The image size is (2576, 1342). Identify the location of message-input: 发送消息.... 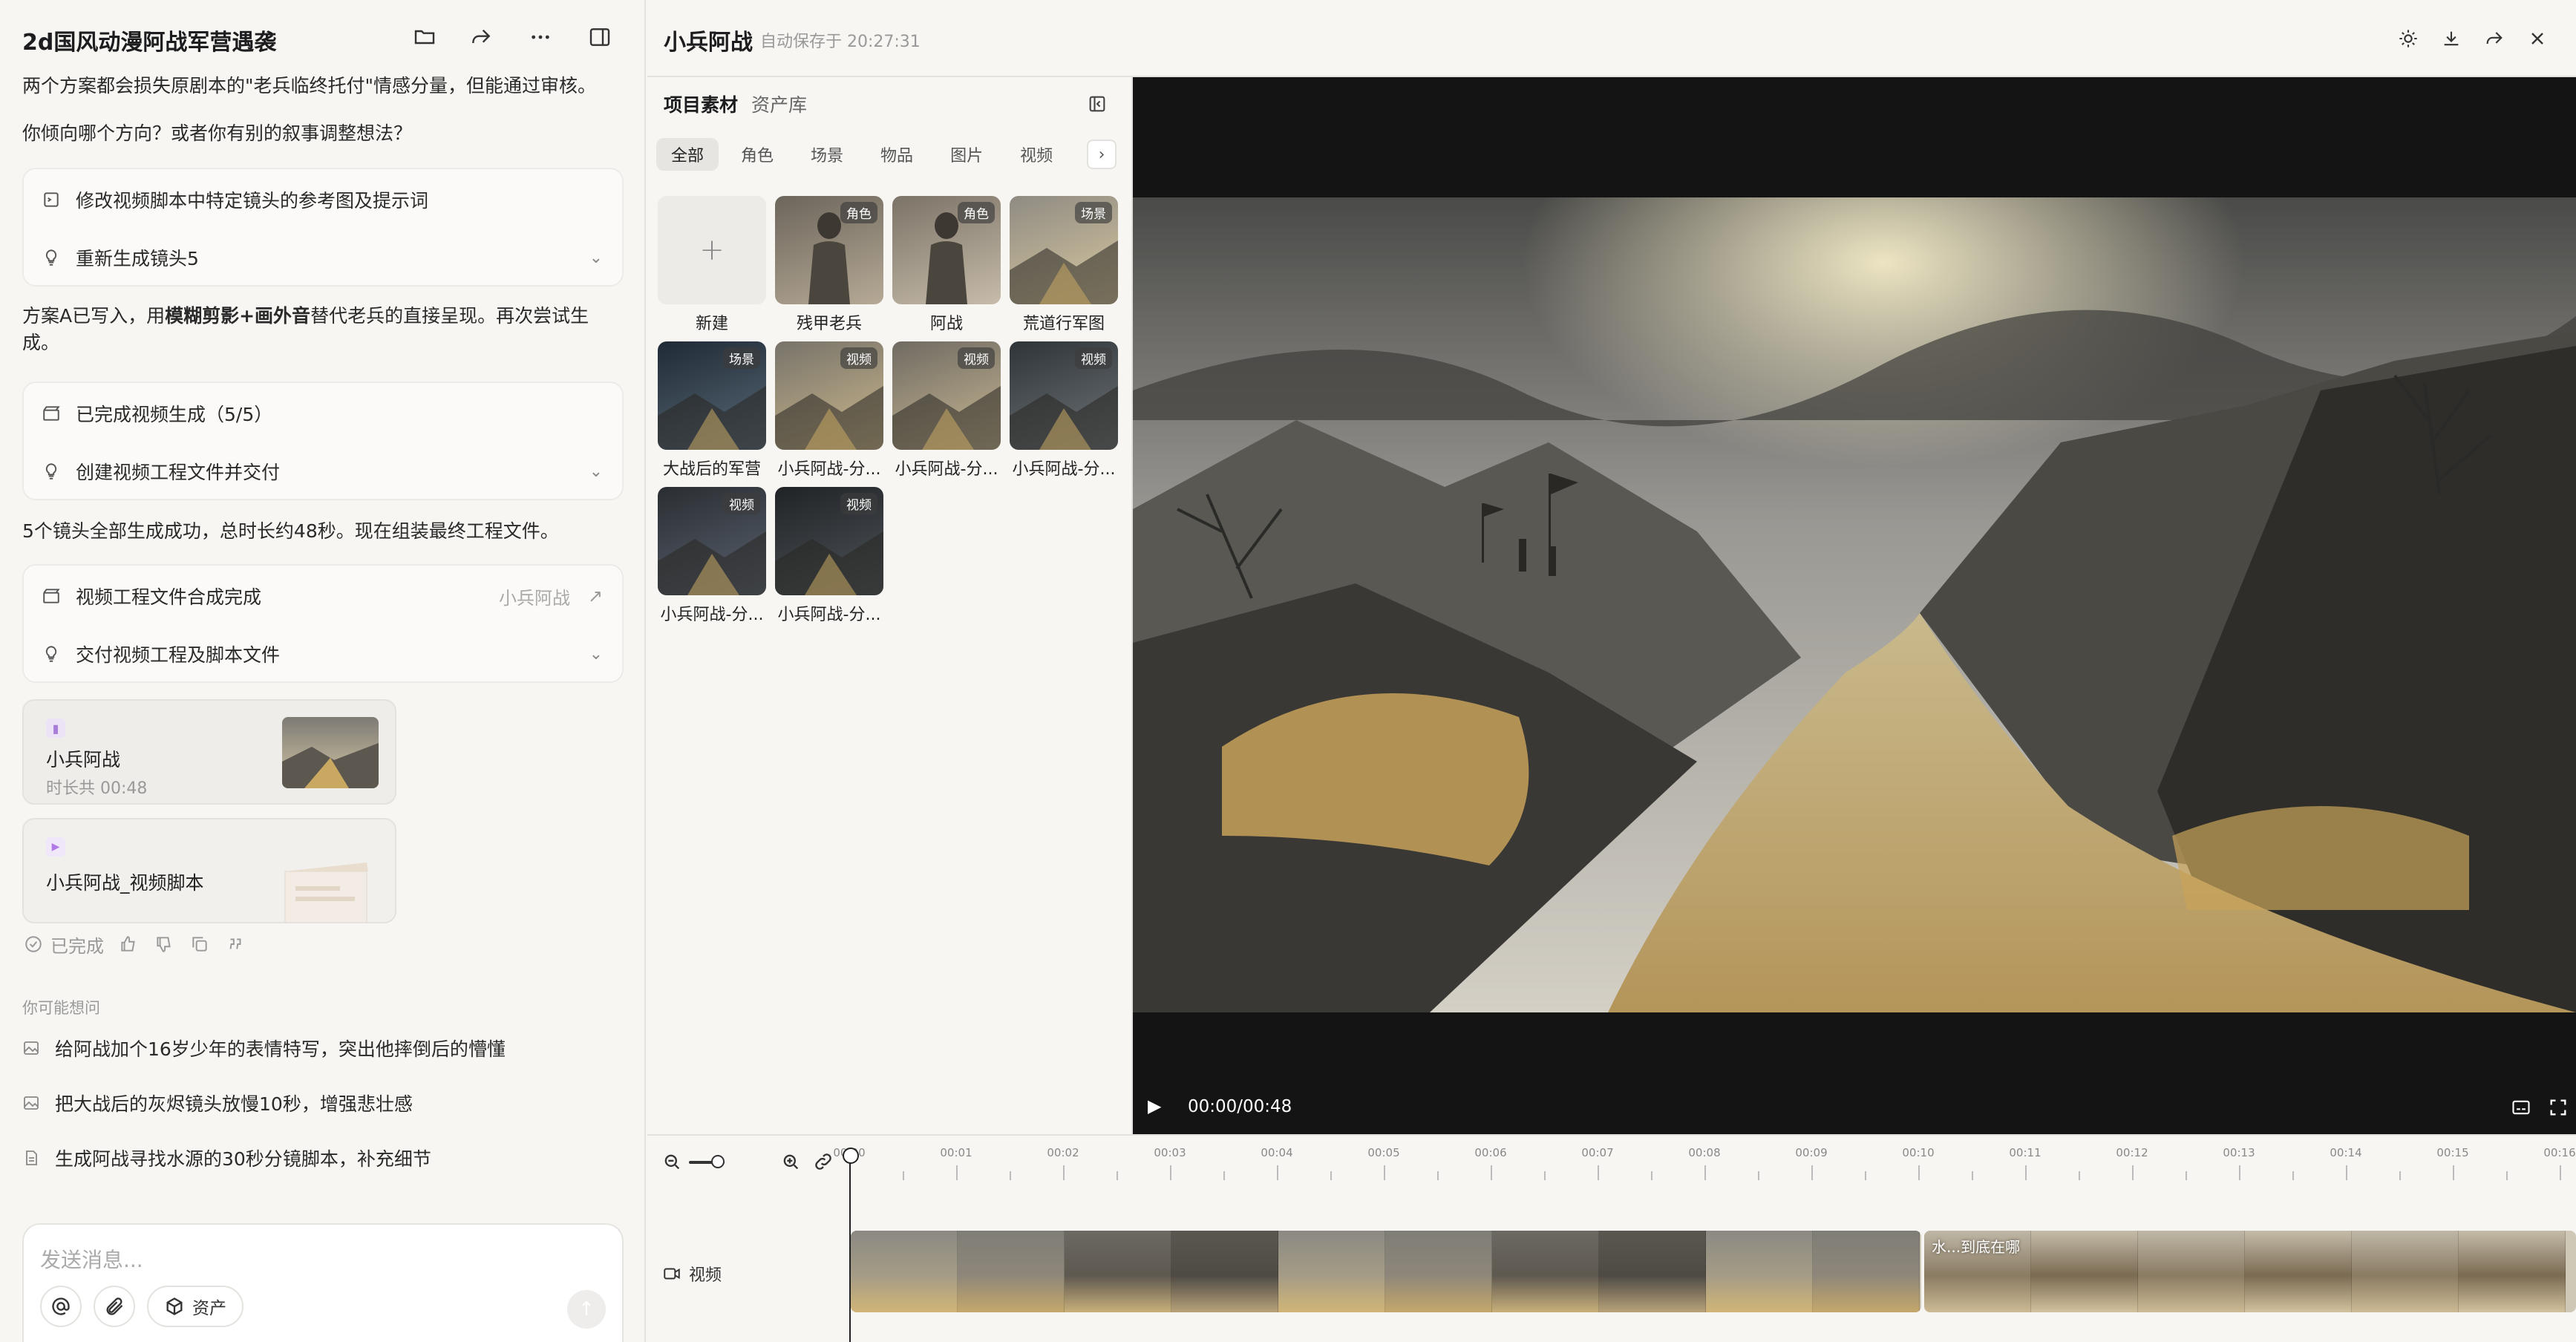
(91, 1259).